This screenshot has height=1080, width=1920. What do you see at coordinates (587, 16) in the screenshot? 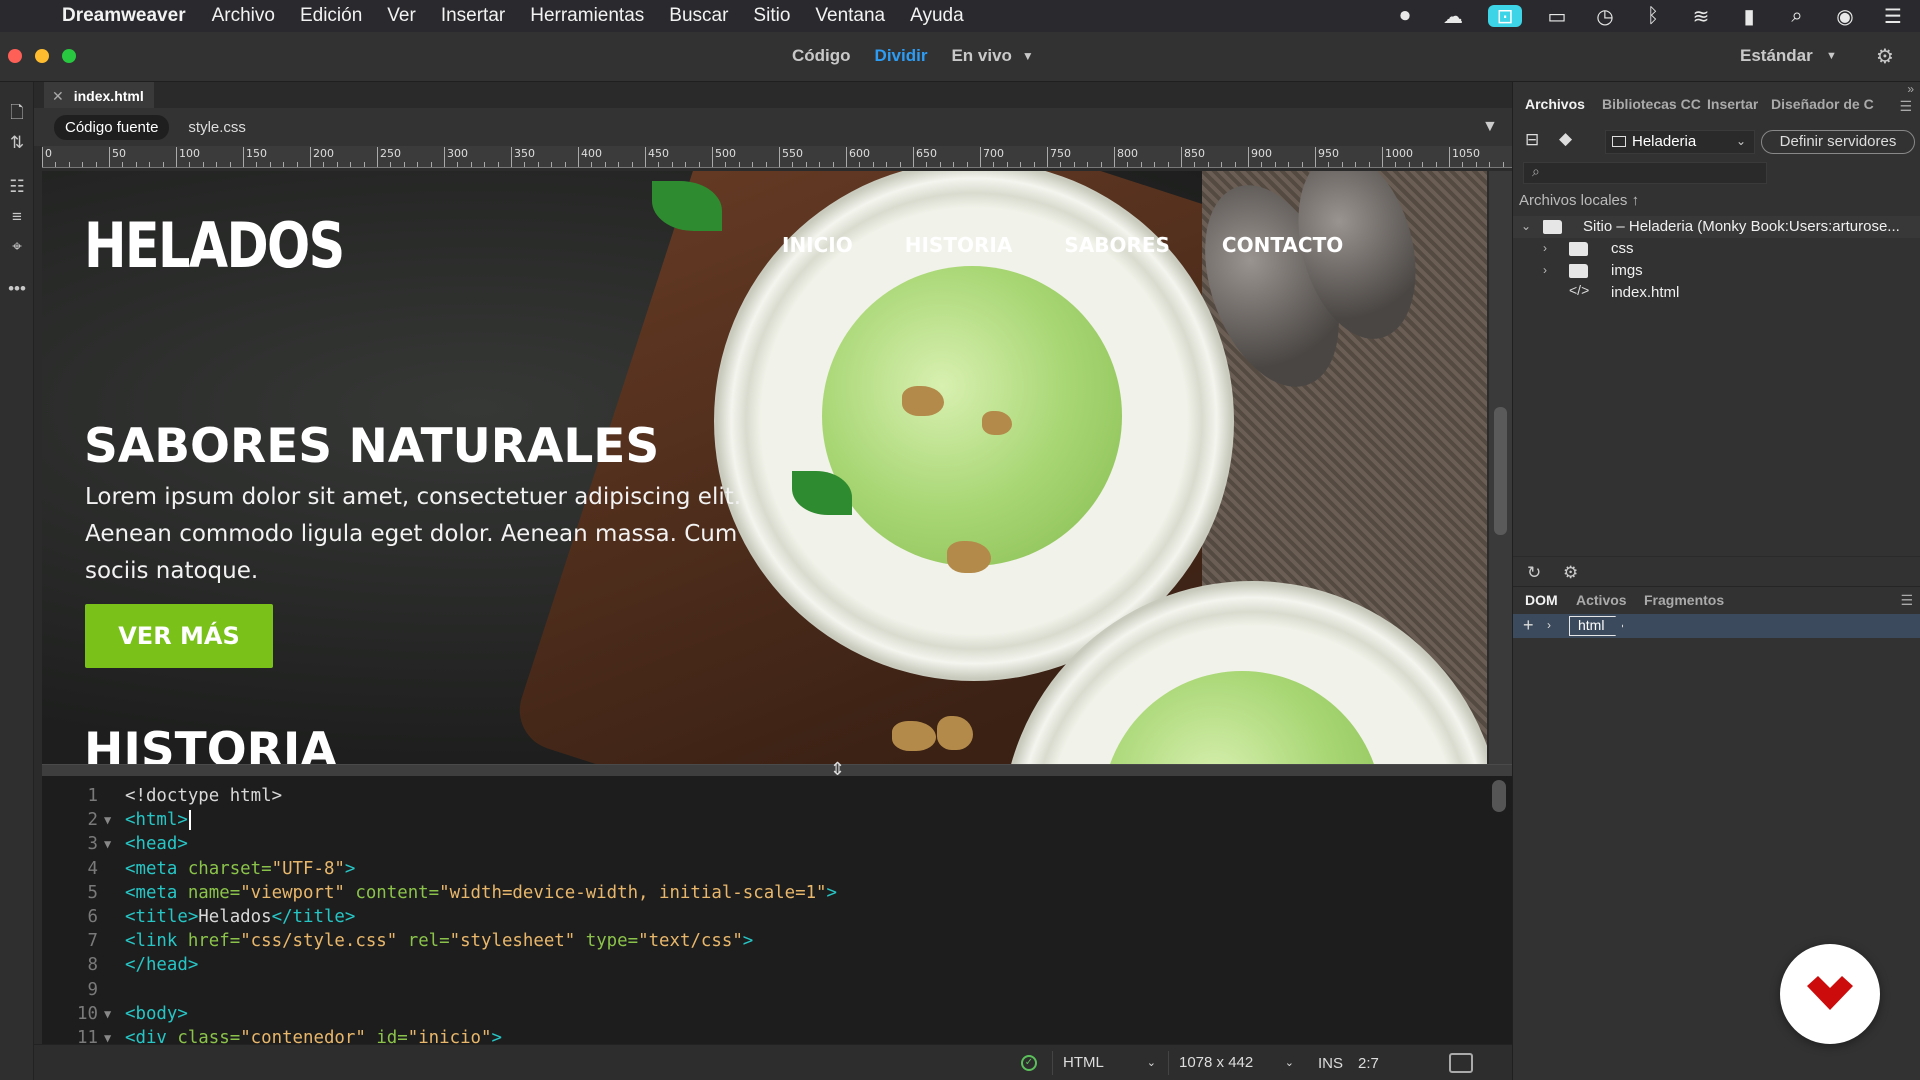
I see `menu-herramientas: Herramientas` at bounding box center [587, 16].